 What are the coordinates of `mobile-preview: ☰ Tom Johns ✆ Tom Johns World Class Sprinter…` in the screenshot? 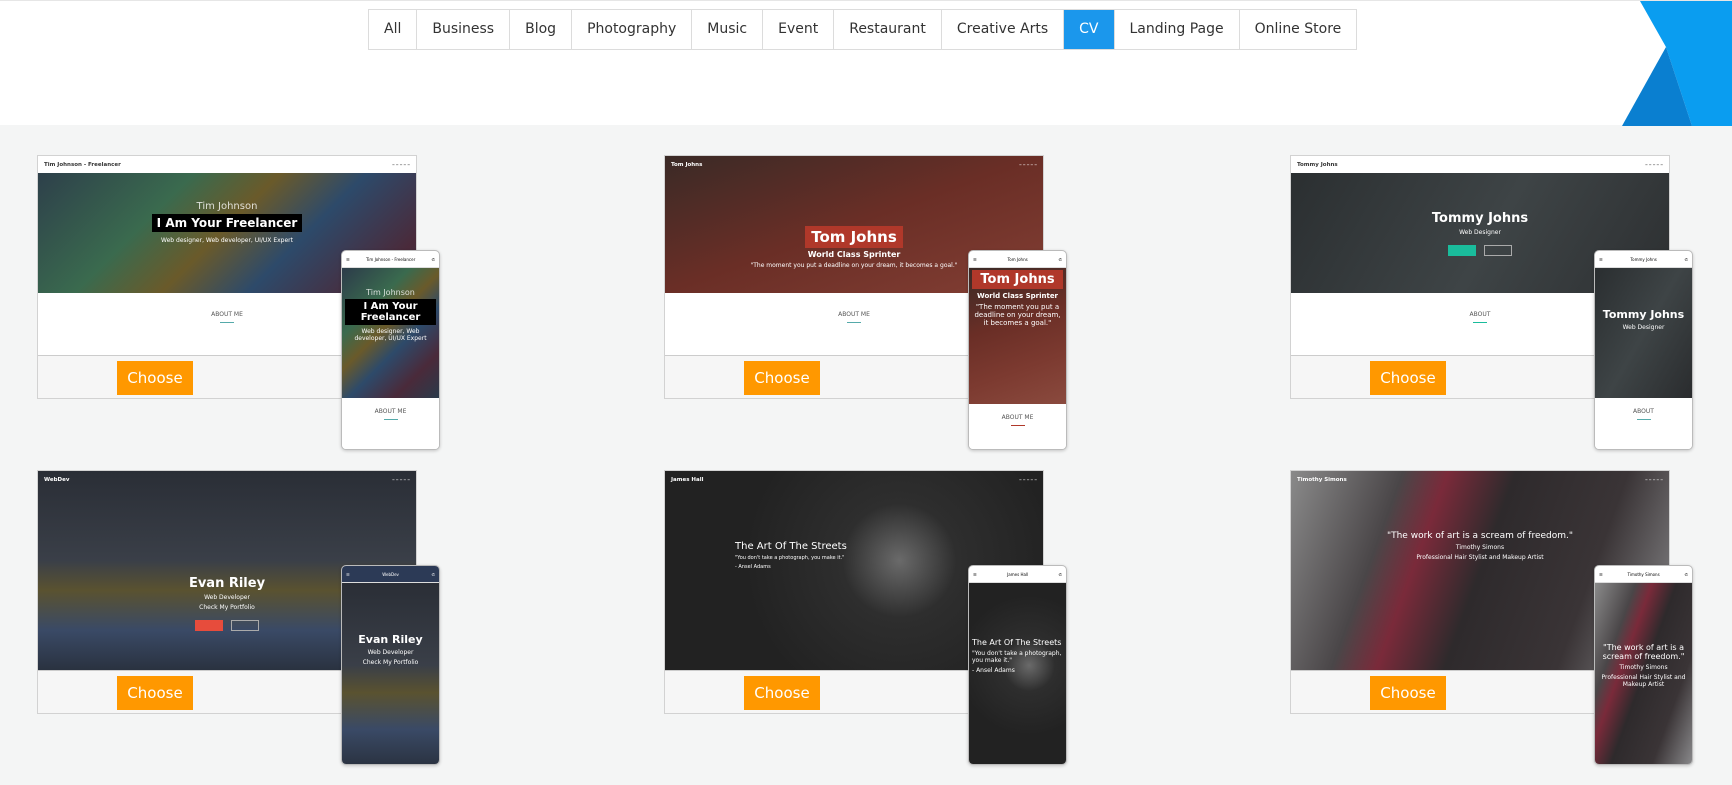 It's located at (1017, 350).